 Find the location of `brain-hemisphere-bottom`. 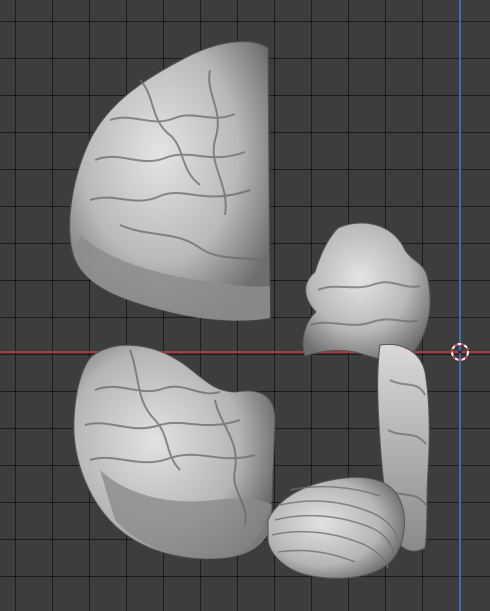

brain-hemisphere-bottom is located at coordinates (174, 452).